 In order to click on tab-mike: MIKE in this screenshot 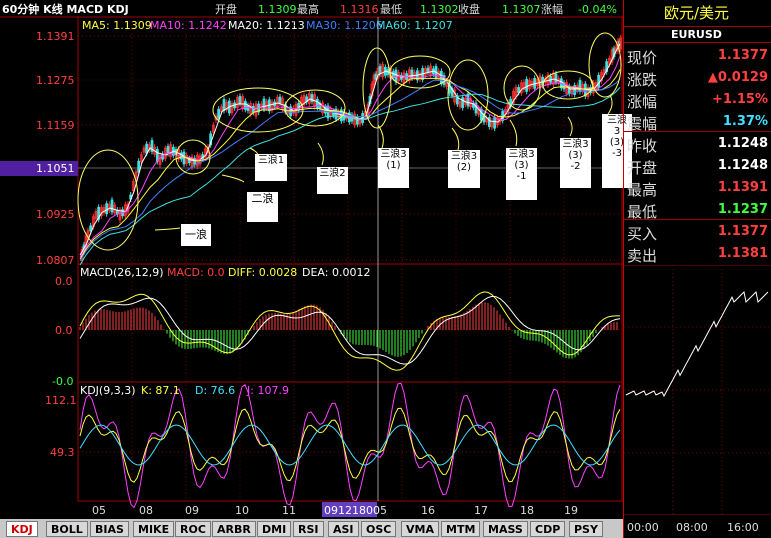, I will do `click(154, 529)`.